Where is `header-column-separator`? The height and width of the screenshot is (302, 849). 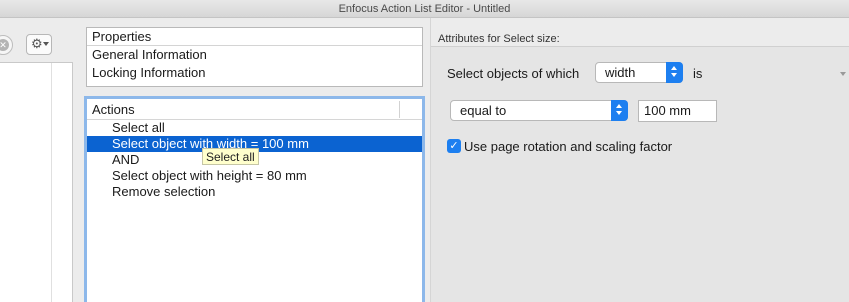
header-column-separator is located at coordinates (399, 109).